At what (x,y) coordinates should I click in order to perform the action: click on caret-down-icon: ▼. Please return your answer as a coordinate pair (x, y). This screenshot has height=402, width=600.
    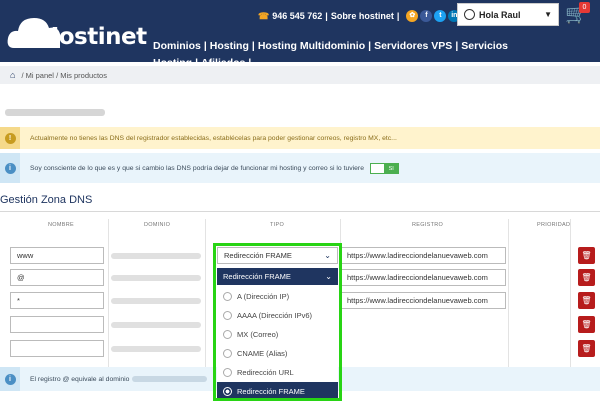
    Looking at the image, I should click on (548, 14).